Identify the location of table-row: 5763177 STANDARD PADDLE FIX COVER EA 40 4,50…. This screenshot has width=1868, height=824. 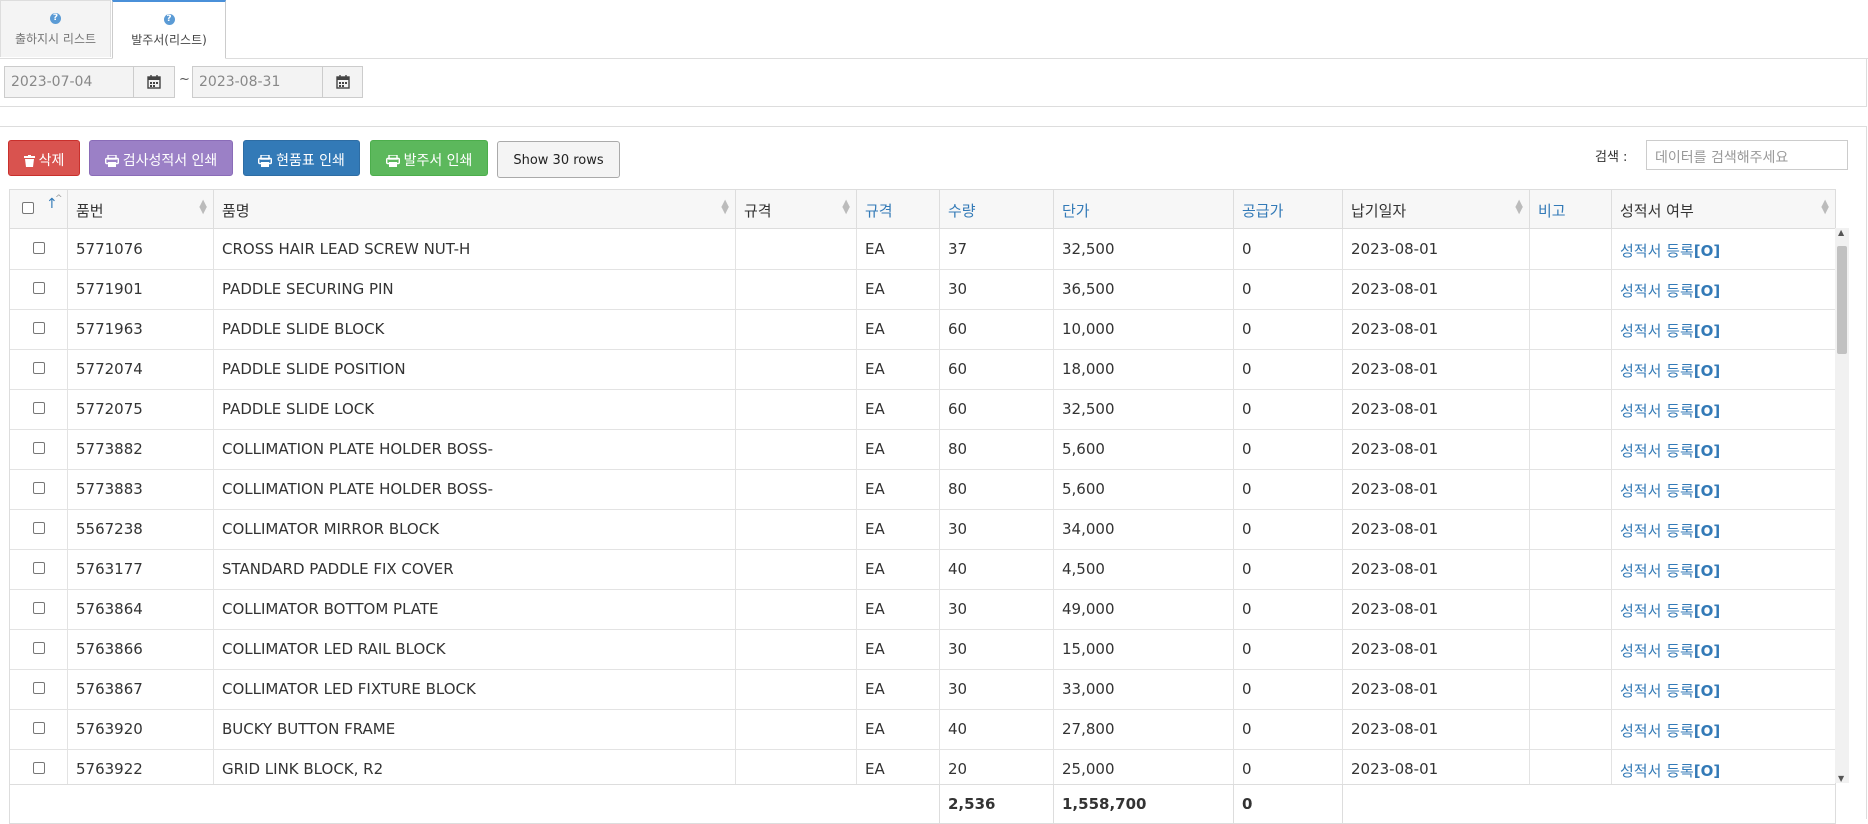
(922, 569).